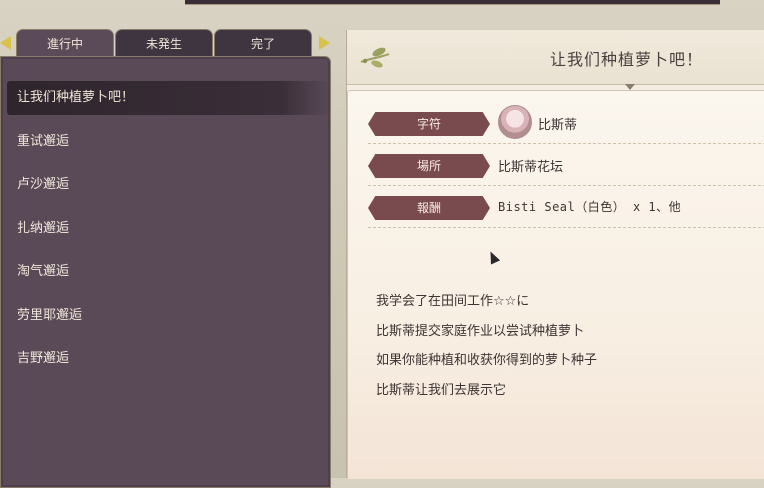 The width and height of the screenshot is (764, 488). Describe the element at coordinates (626, 59) in the screenshot. I see `quest-title: 让我们种植萝卜吧！` at that location.